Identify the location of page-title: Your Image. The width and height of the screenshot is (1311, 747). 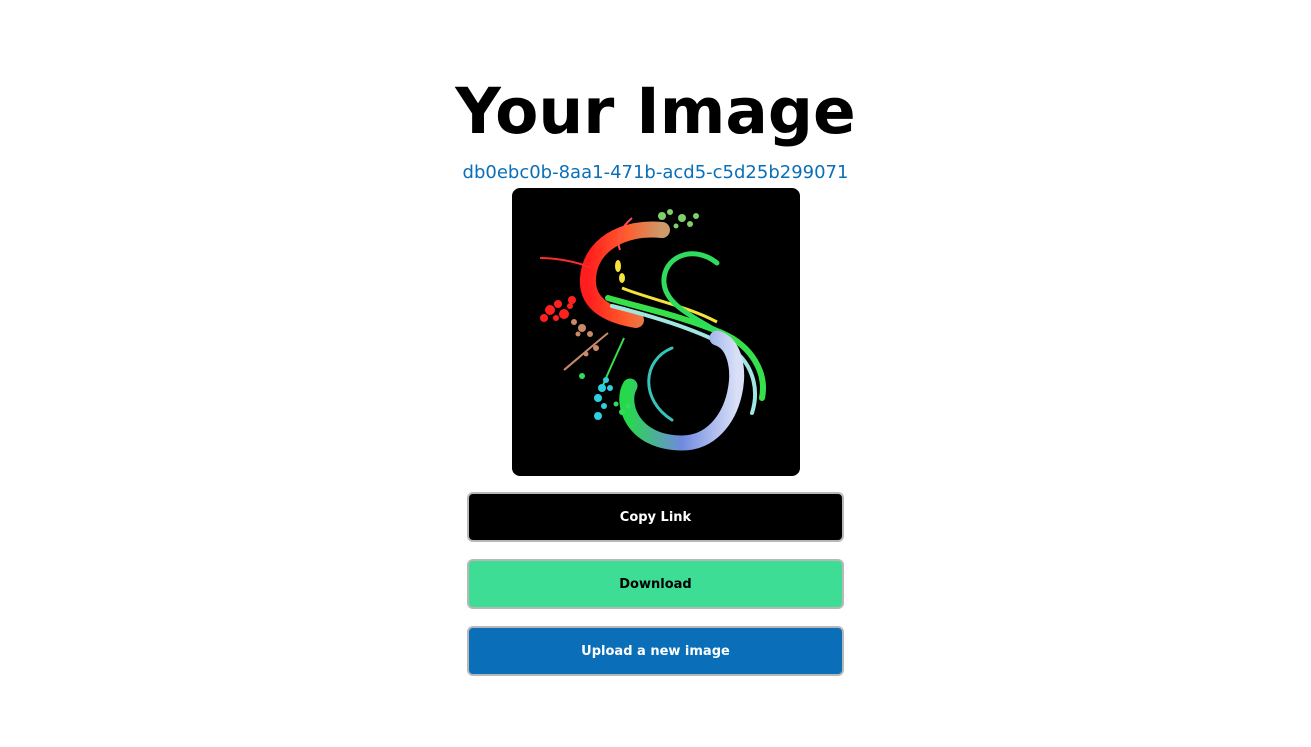
(655, 111).